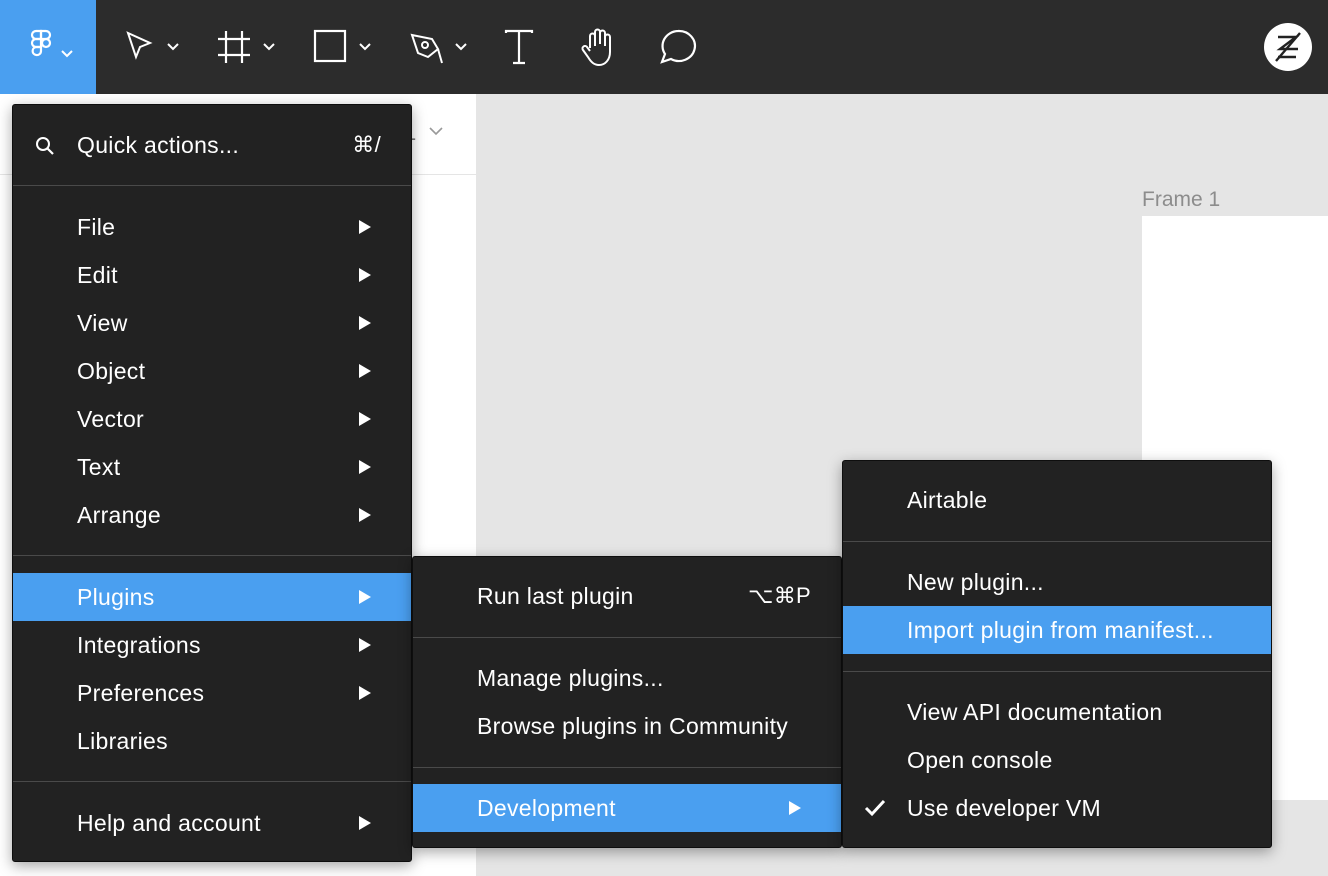  I want to click on menu-item-label: Object, so click(111, 370).